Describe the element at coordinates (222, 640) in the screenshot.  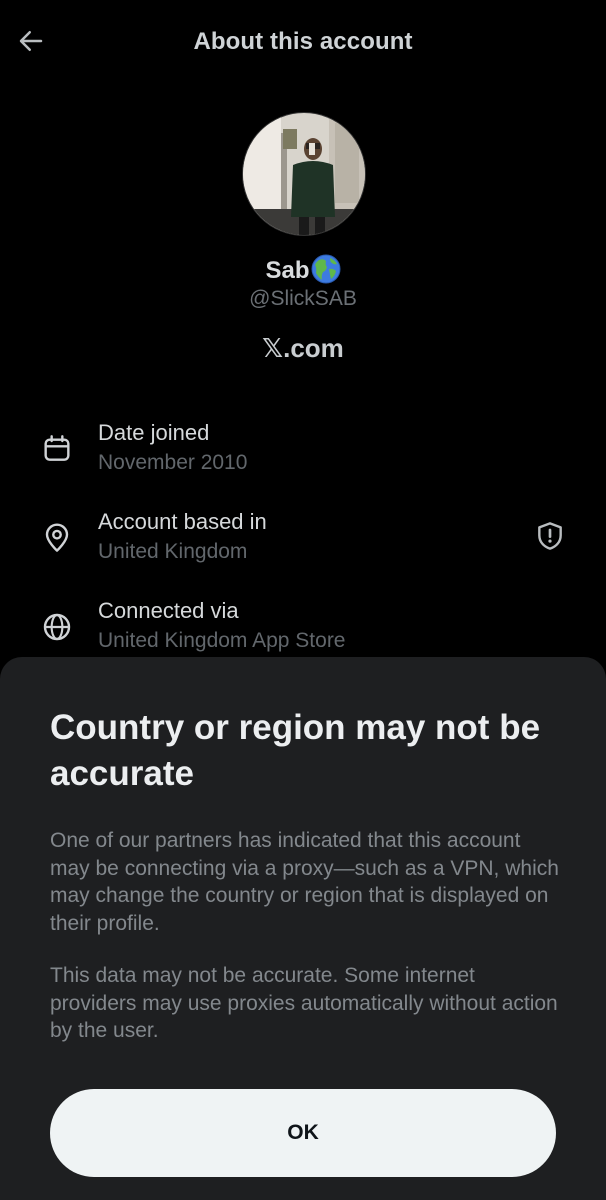
I see `connected-via-value: United Kingdom App Store` at that location.